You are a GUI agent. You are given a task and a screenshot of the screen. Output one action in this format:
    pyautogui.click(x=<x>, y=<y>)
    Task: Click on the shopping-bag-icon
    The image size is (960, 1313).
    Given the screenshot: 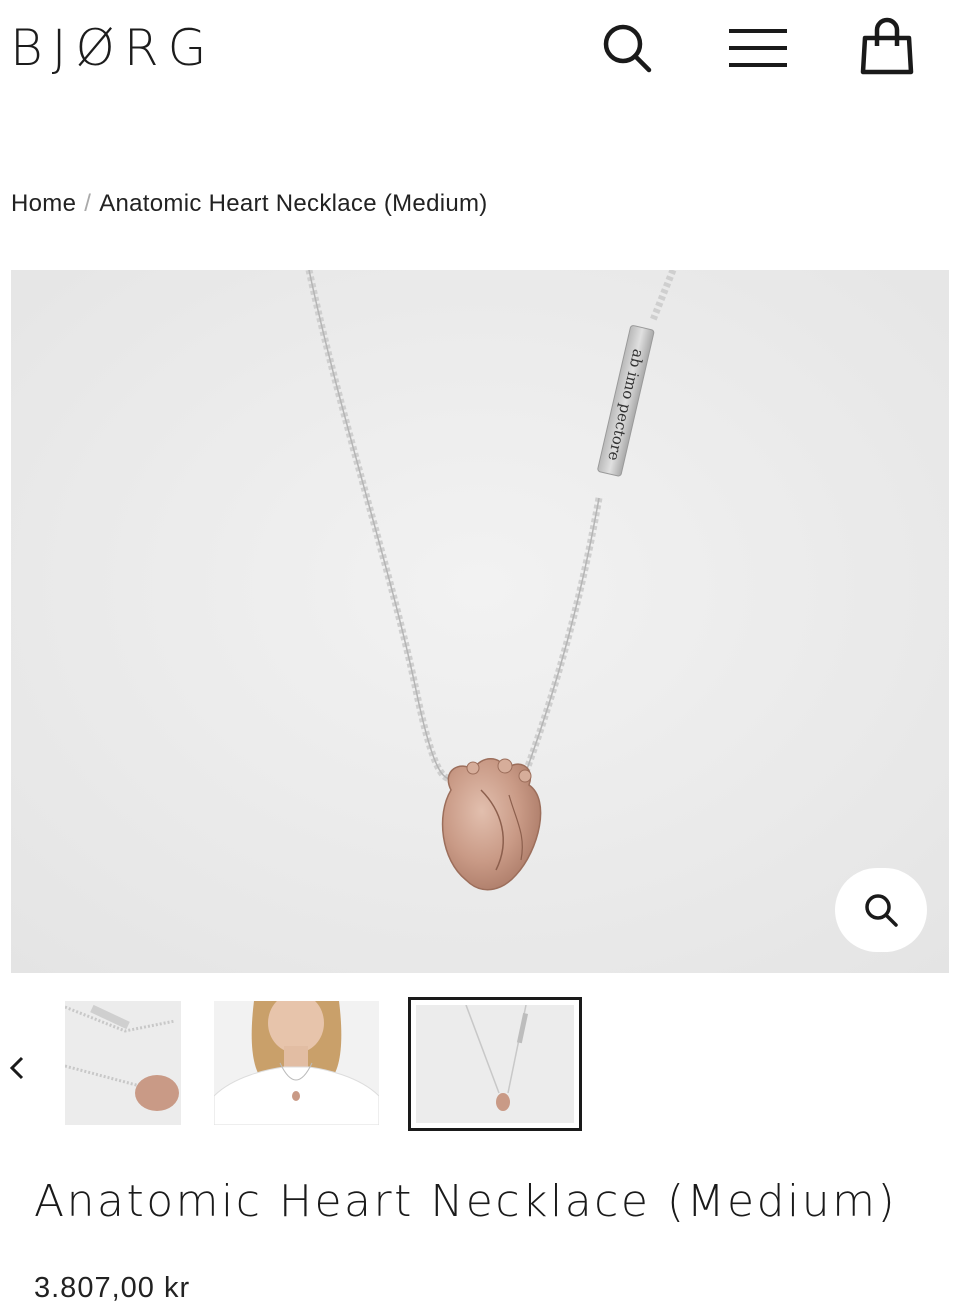 What is the action you would take?
    pyautogui.click(x=887, y=48)
    